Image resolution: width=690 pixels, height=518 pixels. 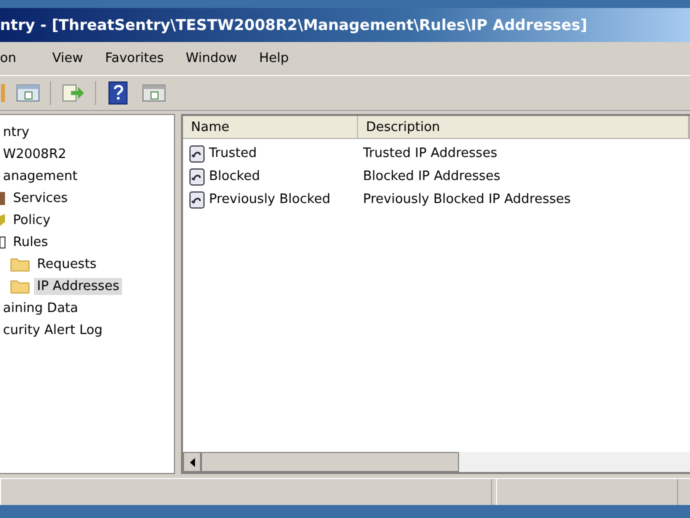 I want to click on menu-item: Window, so click(x=211, y=58).